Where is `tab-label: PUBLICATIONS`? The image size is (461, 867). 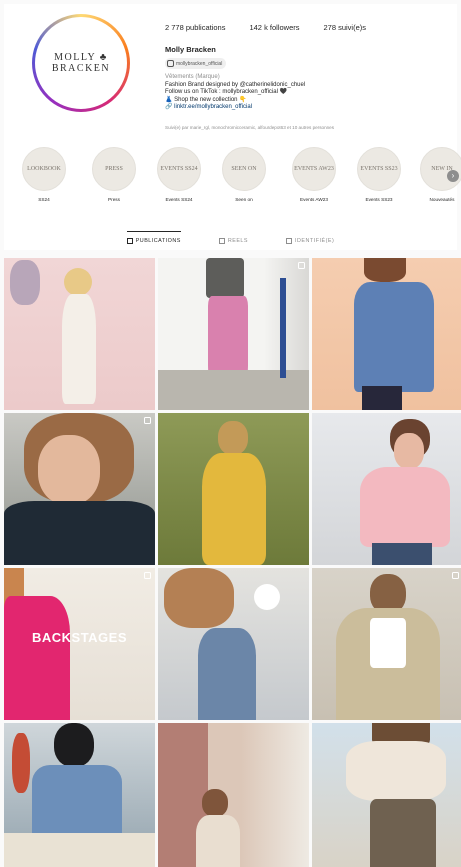 tab-label: PUBLICATIONS is located at coordinates (158, 241).